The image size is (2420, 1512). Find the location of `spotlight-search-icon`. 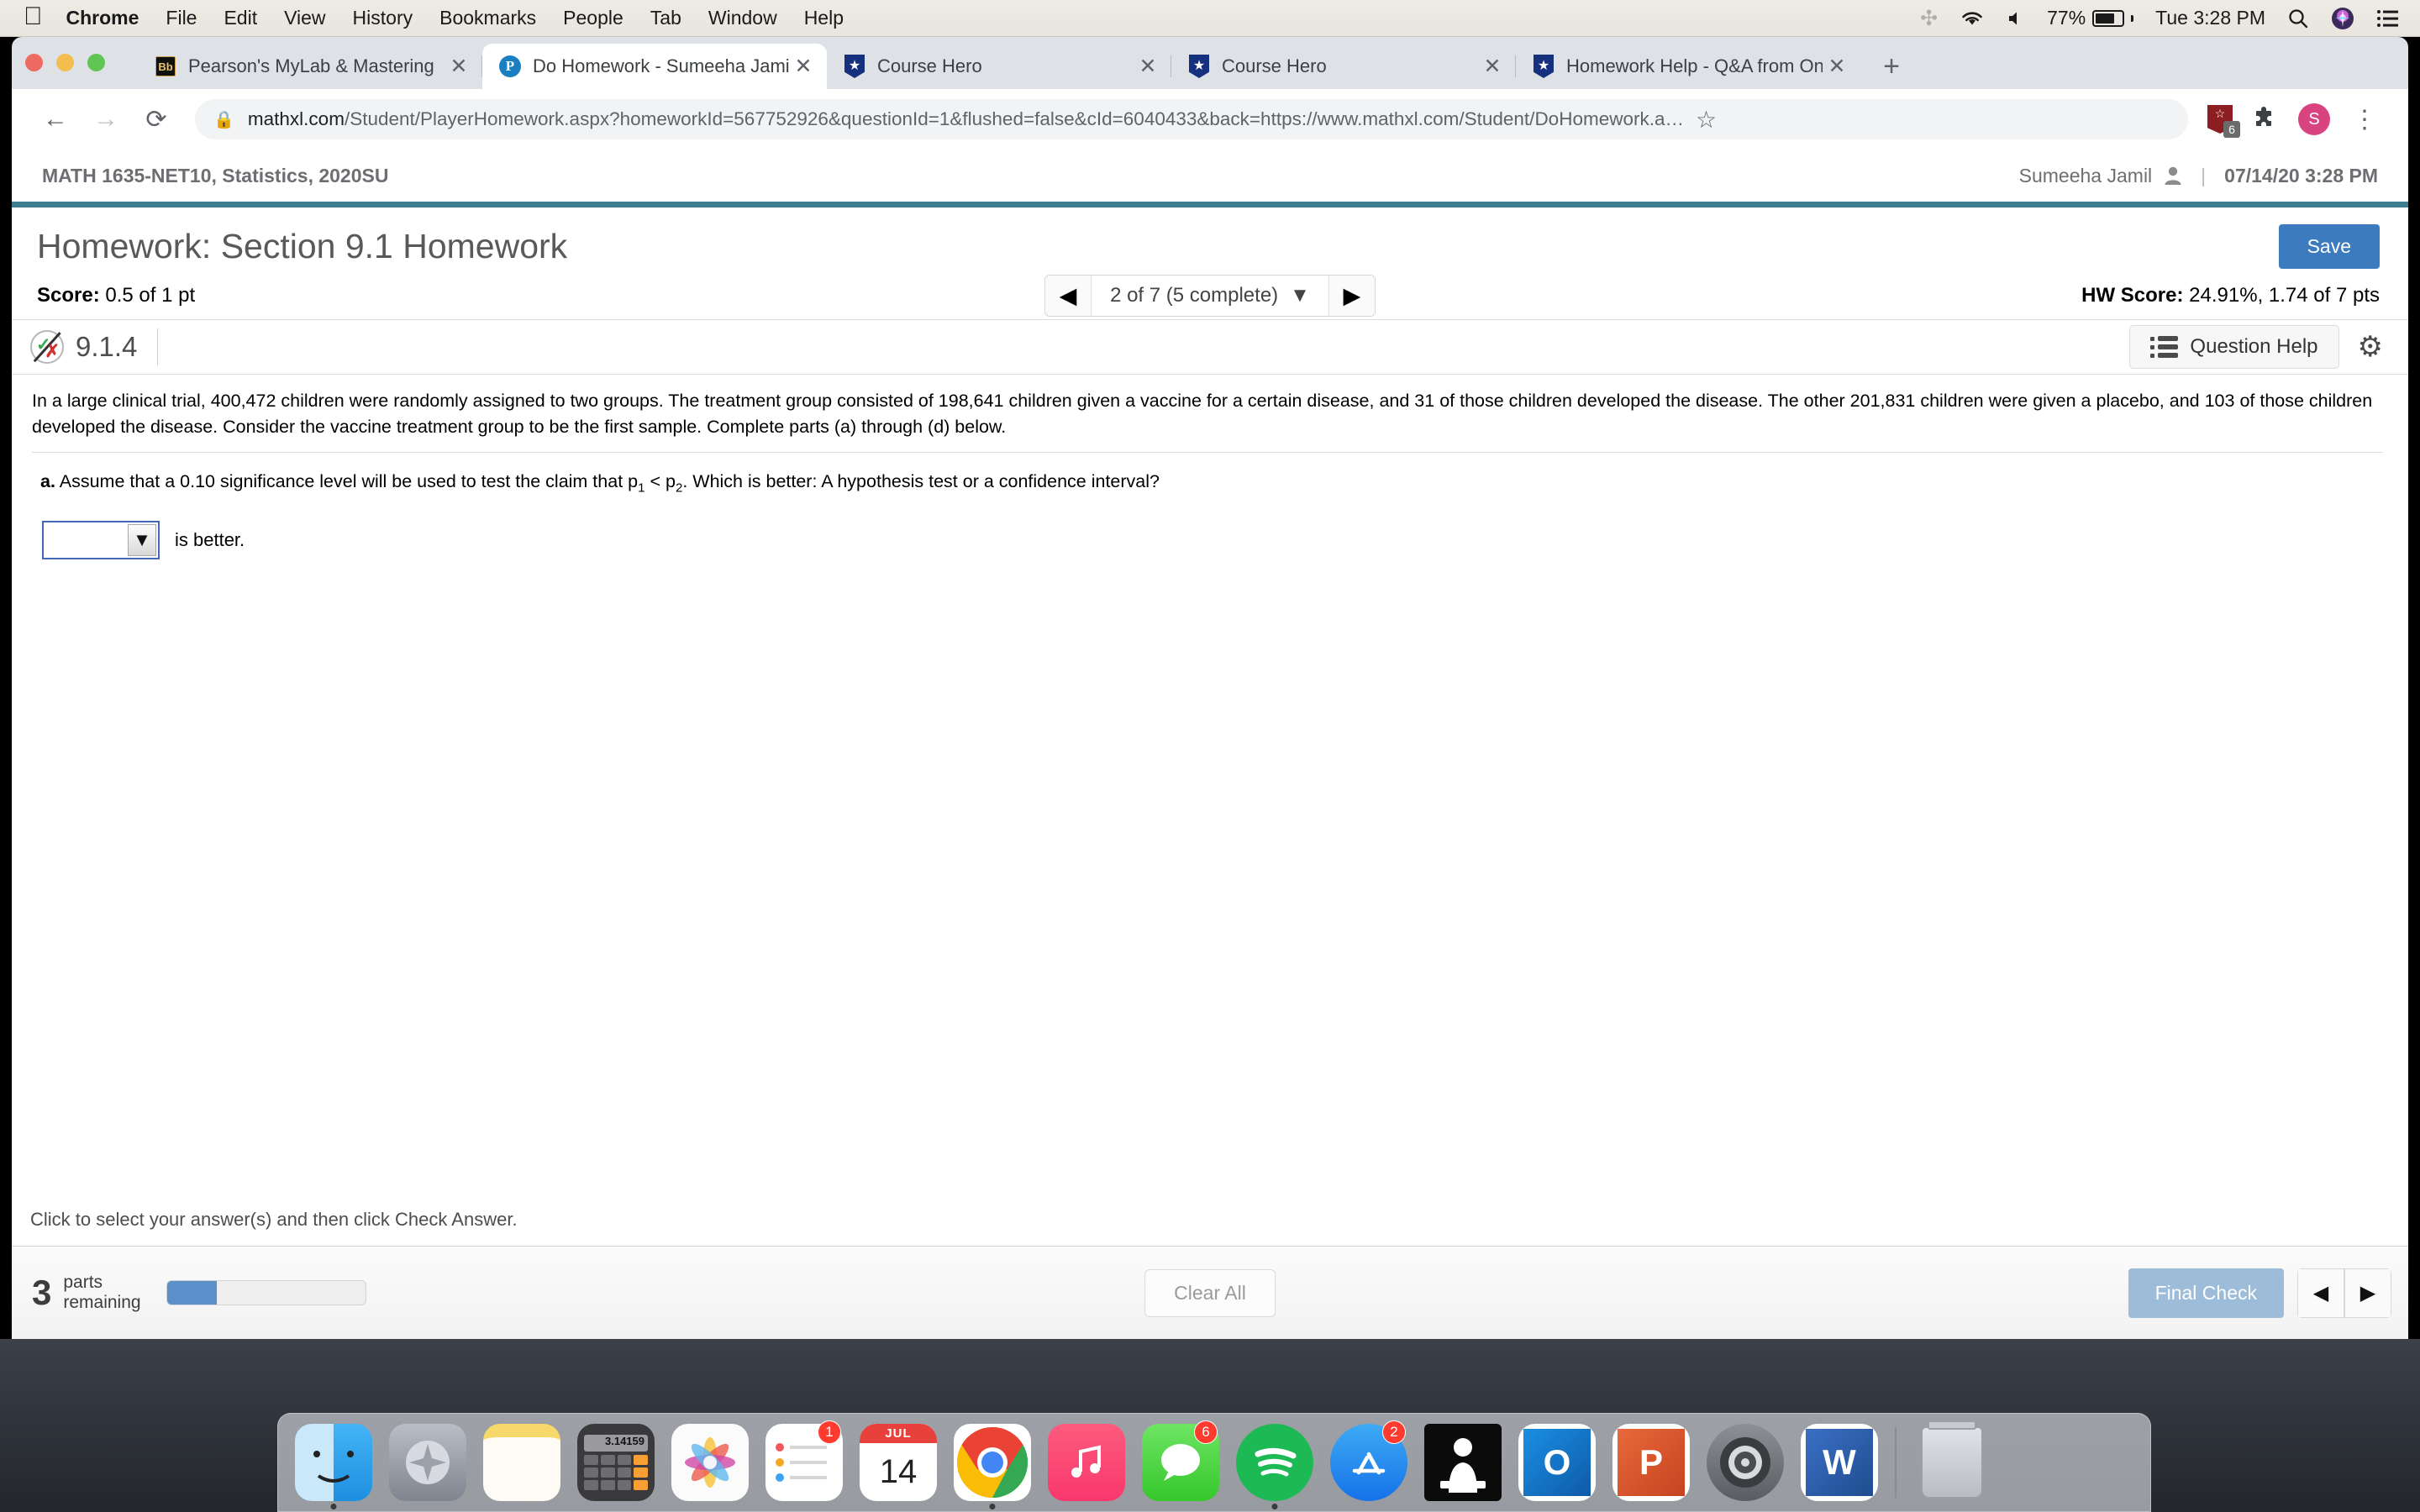

spotlight-search-icon is located at coordinates (2298, 18).